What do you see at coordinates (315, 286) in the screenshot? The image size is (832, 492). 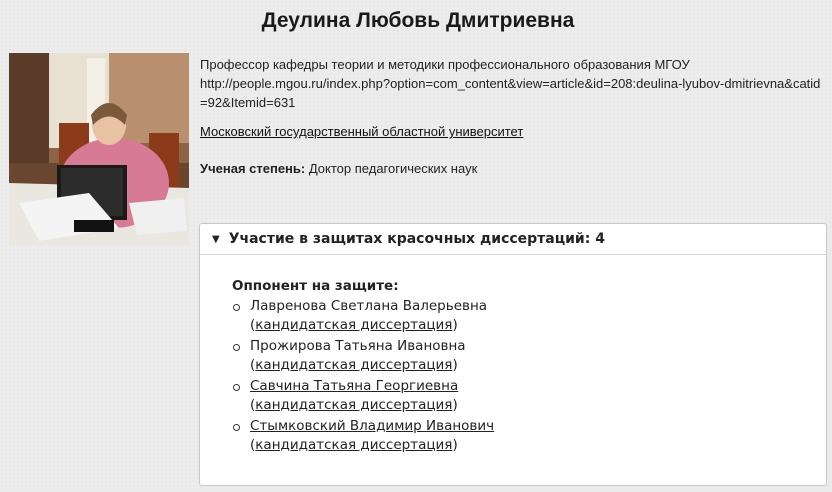 I see `opponent-subheading: Оппонент на защите:` at bounding box center [315, 286].